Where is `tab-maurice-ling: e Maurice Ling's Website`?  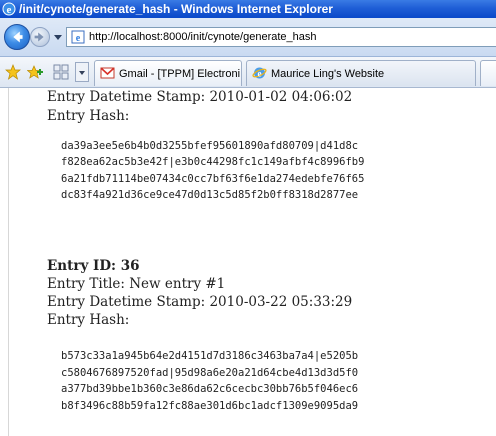
tab-maurice-ling: e Maurice Ling's Website is located at coordinates (361, 73).